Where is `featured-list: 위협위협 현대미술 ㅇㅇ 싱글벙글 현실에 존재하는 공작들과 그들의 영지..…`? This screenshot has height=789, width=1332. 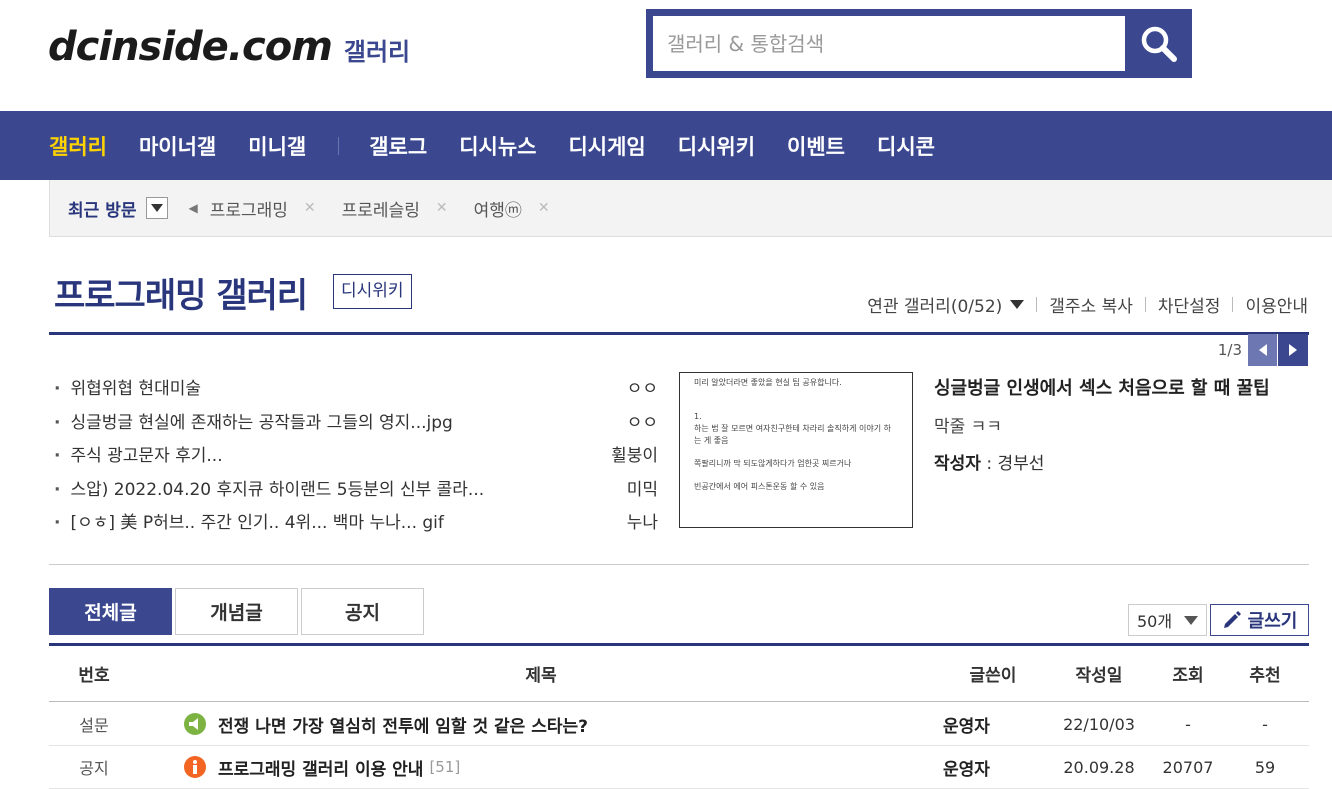 featured-list: 위협위협 현대미술 ㅇㅇ 싱글벙글 현실에 존재하는 공작들과 그들의 영지..… is located at coordinates (356, 454).